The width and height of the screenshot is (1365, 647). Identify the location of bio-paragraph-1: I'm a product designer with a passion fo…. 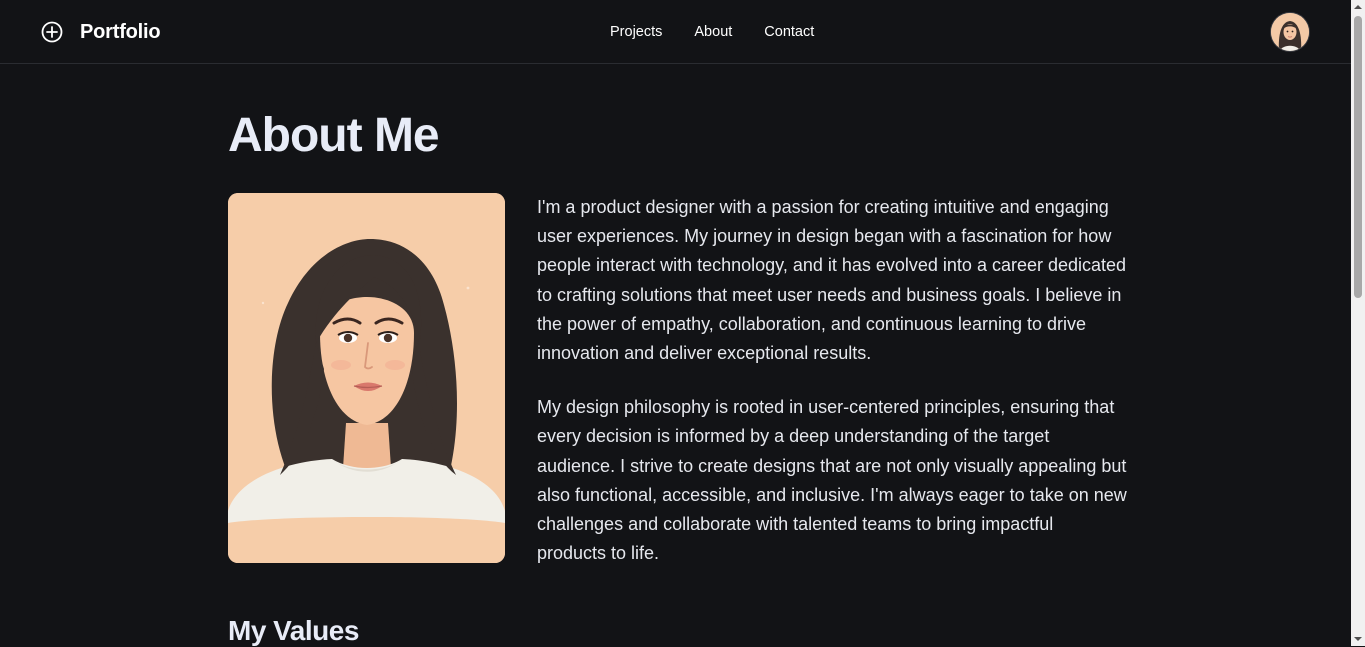
(832, 280).